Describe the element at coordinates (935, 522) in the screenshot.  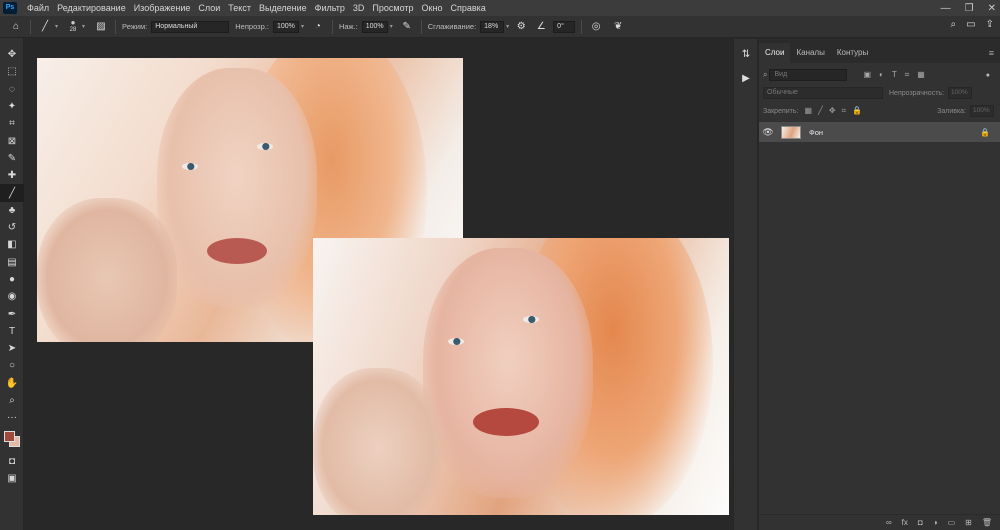
I see `adjustment-layer-icon: ◑` at that location.